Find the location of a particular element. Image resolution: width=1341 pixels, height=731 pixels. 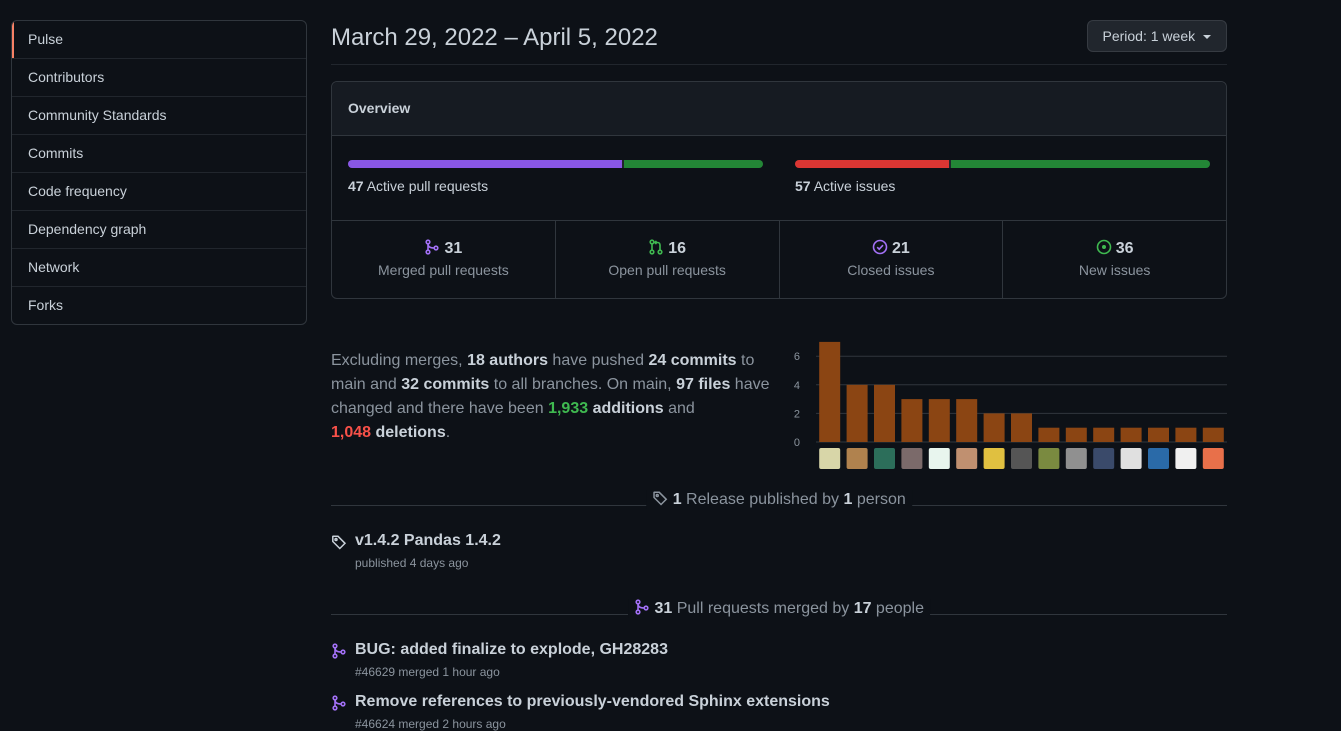

sidebar-item-forks: Forks is located at coordinates (159, 305).